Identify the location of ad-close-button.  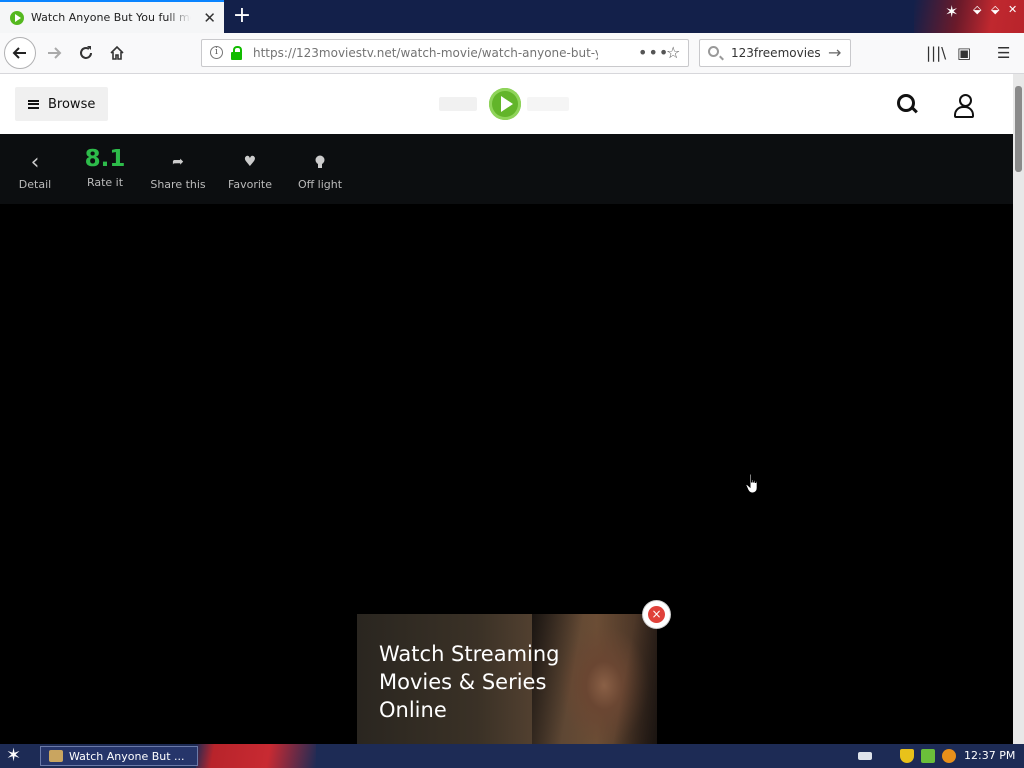
(656, 614).